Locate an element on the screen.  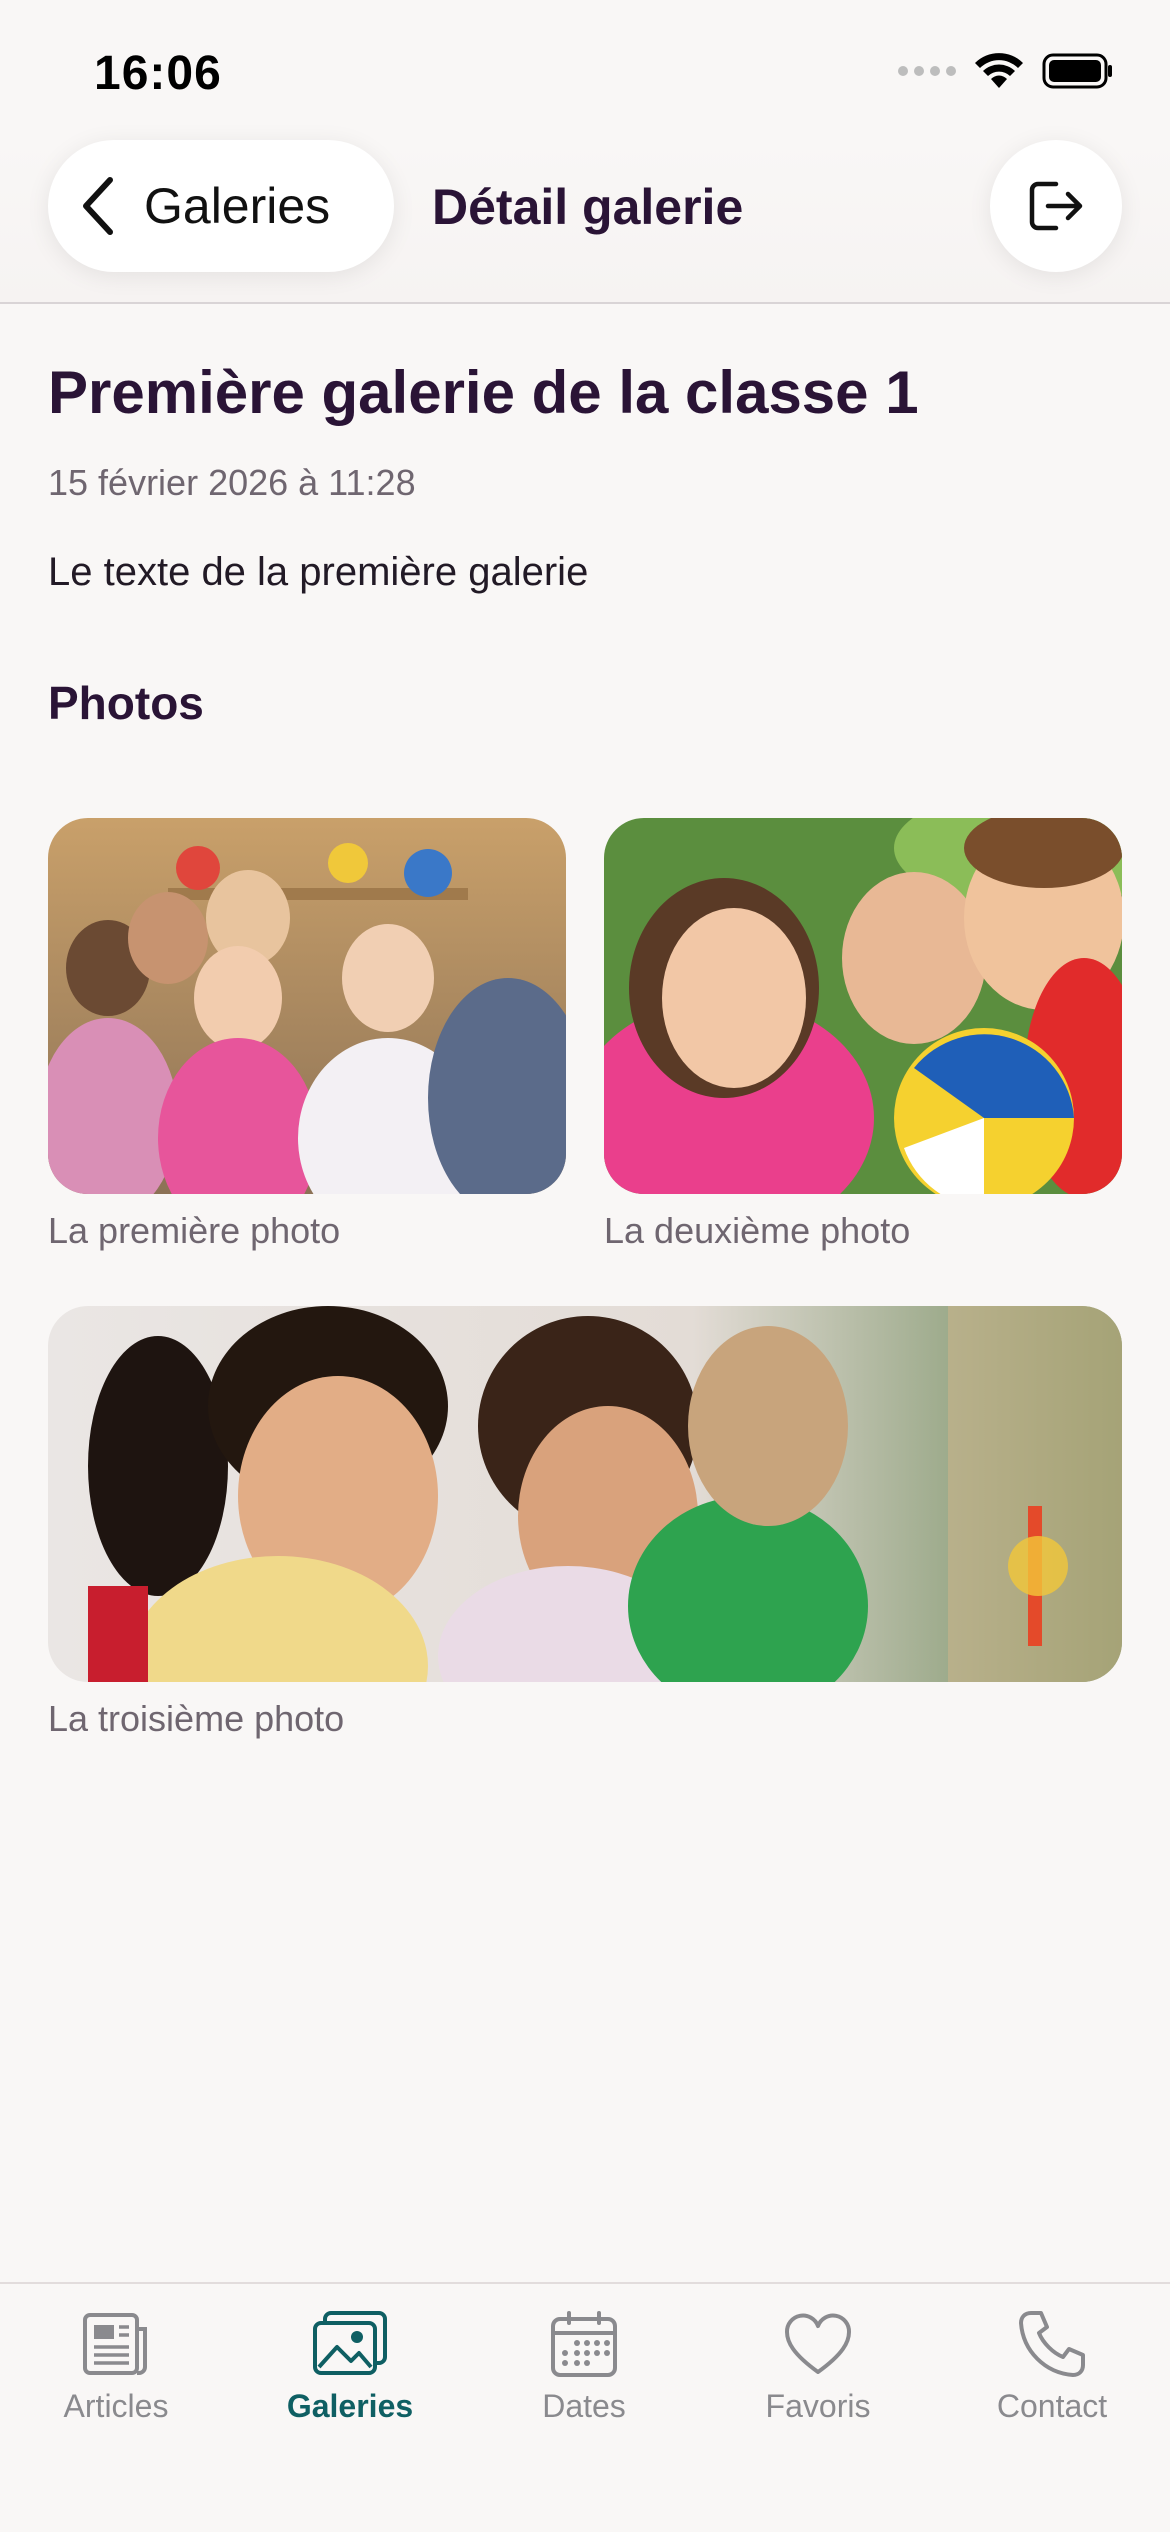
status-bar: 16:06 is located at coordinates (585, 70).